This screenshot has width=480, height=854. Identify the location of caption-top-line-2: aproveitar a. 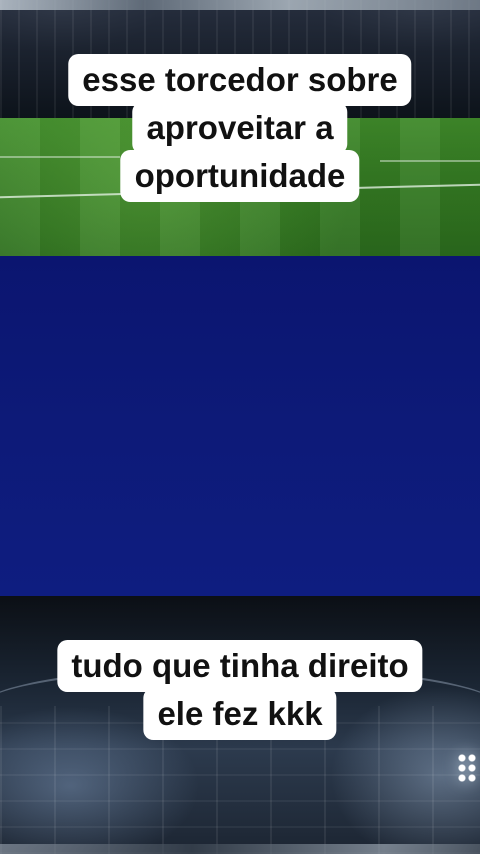
(240, 128).